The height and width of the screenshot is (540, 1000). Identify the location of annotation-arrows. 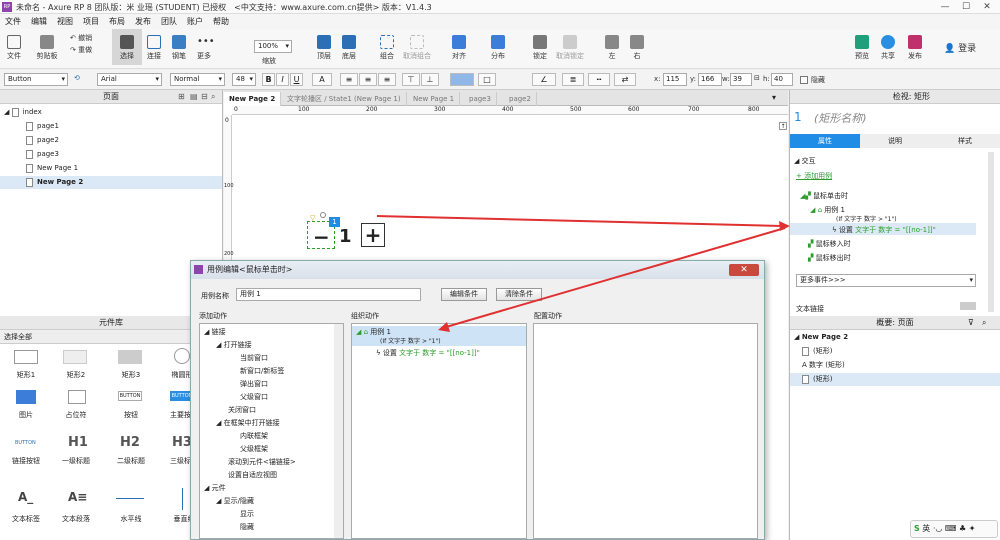
(583, 273).